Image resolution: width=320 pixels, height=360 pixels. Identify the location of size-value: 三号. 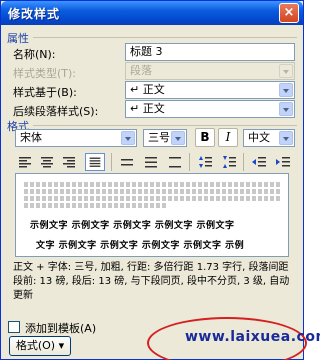
(159, 137).